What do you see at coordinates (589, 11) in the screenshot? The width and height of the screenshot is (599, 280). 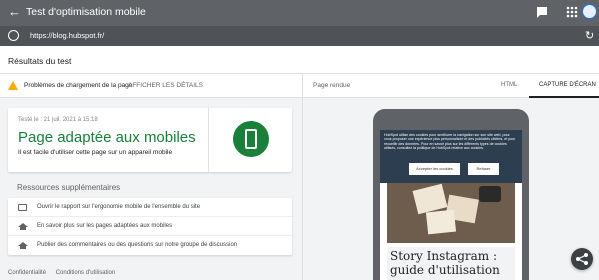 I see `account-avatar` at bounding box center [589, 11].